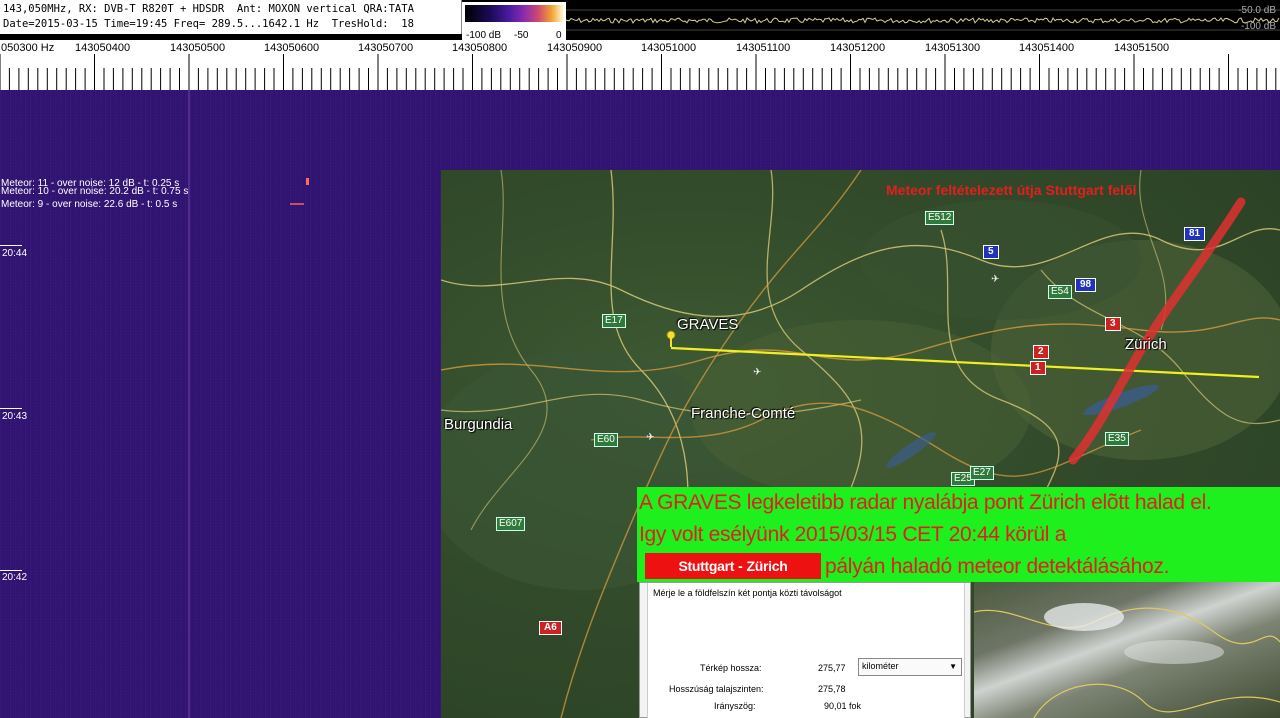  What do you see at coordinates (480, 48) in the screenshot?
I see `freq-label: 143050800` at bounding box center [480, 48].